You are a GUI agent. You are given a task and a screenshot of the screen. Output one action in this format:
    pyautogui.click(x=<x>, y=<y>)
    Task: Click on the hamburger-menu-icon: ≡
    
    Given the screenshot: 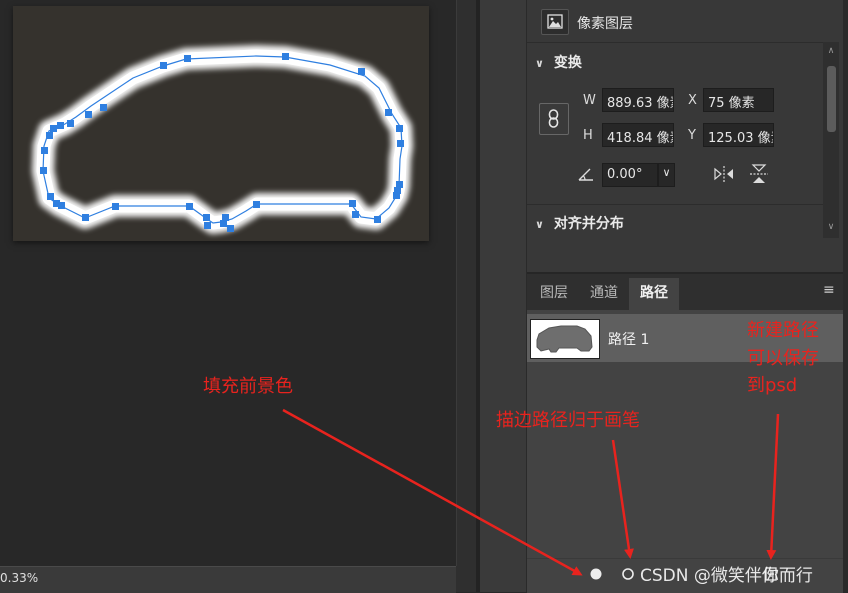 What is the action you would take?
    pyautogui.click(x=829, y=290)
    